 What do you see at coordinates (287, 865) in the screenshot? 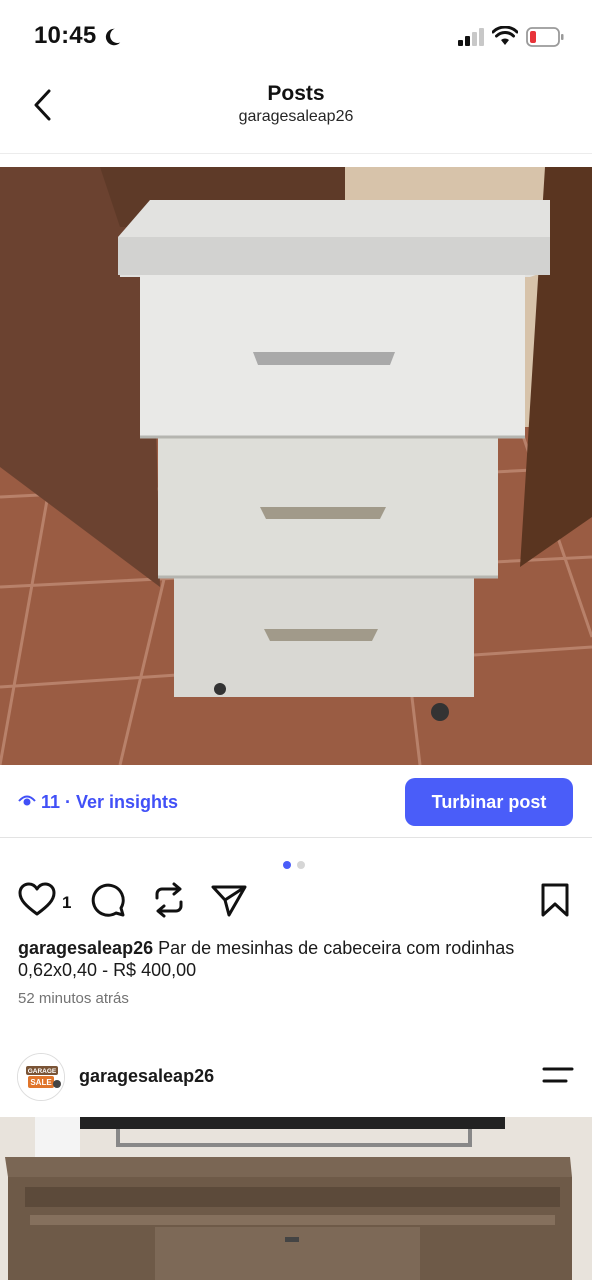
I see `carousel-dot-active` at bounding box center [287, 865].